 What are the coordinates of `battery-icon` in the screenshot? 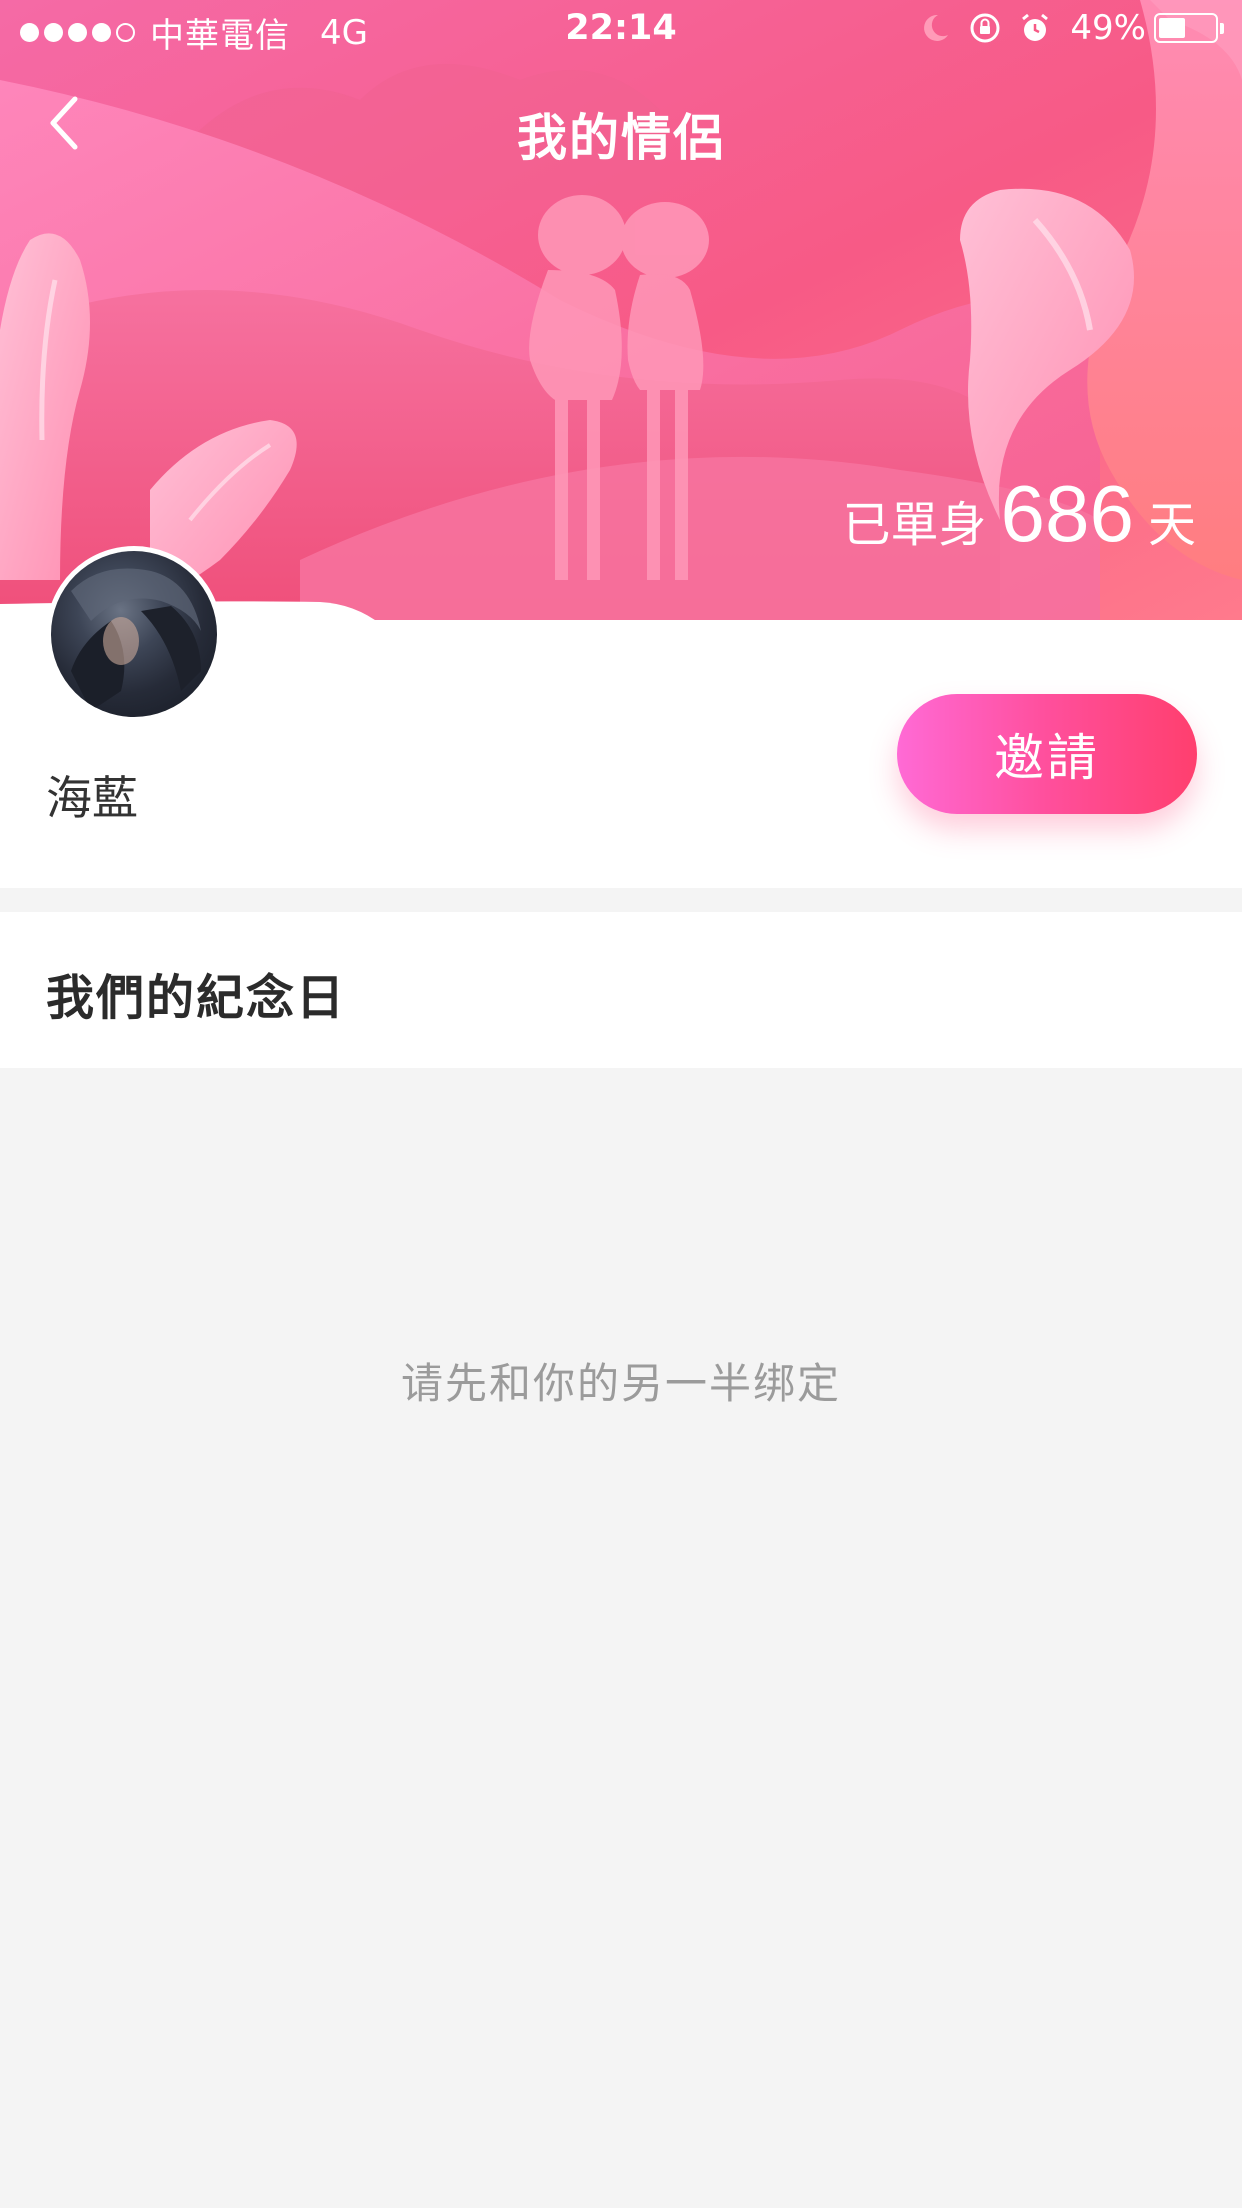 It's located at (1186, 28).